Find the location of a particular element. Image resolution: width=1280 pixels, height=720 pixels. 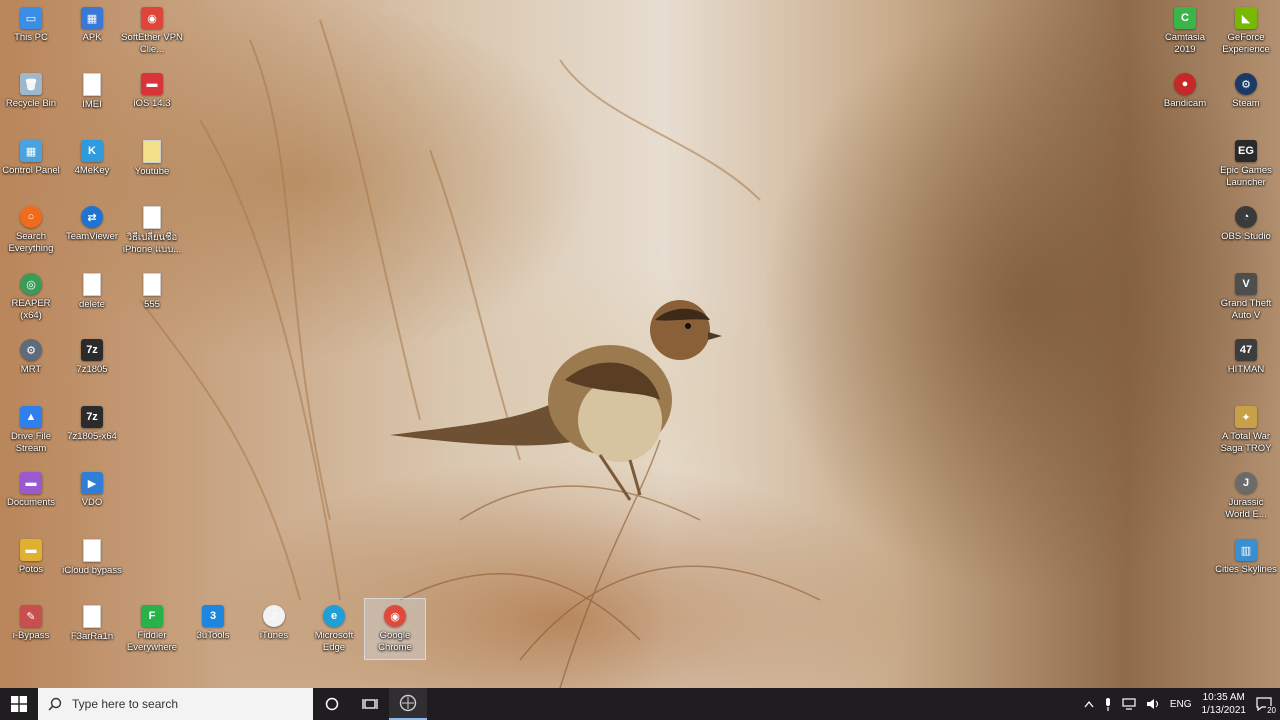

icon-icloud-bypass: iCloud bypass is located at coordinates (92, 563).